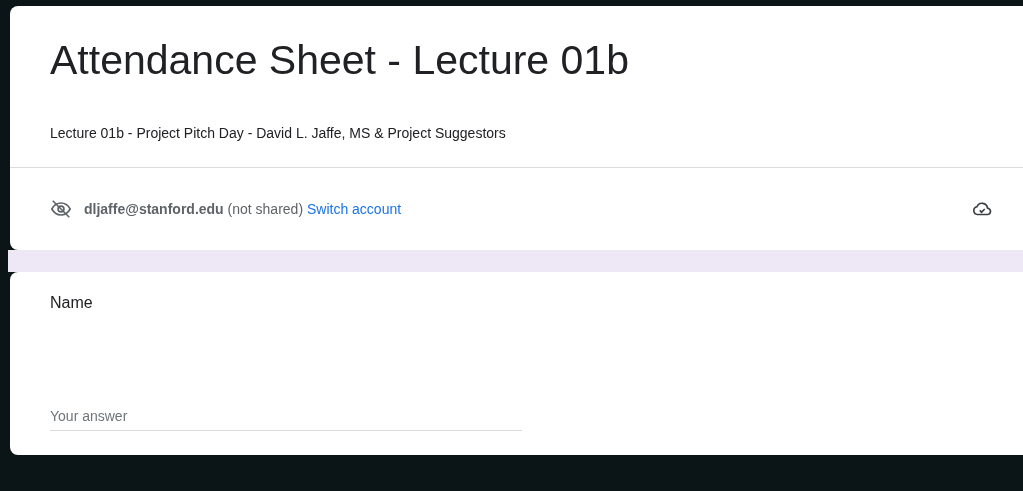  I want to click on switch-account-link: Switch account, so click(354, 209).